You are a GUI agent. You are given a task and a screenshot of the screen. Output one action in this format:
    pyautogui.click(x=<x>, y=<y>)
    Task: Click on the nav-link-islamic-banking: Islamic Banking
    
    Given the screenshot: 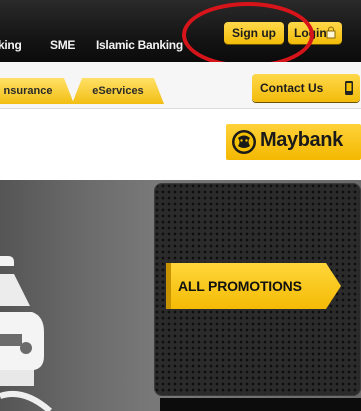 What is the action you would take?
    pyautogui.click(x=139, y=45)
    